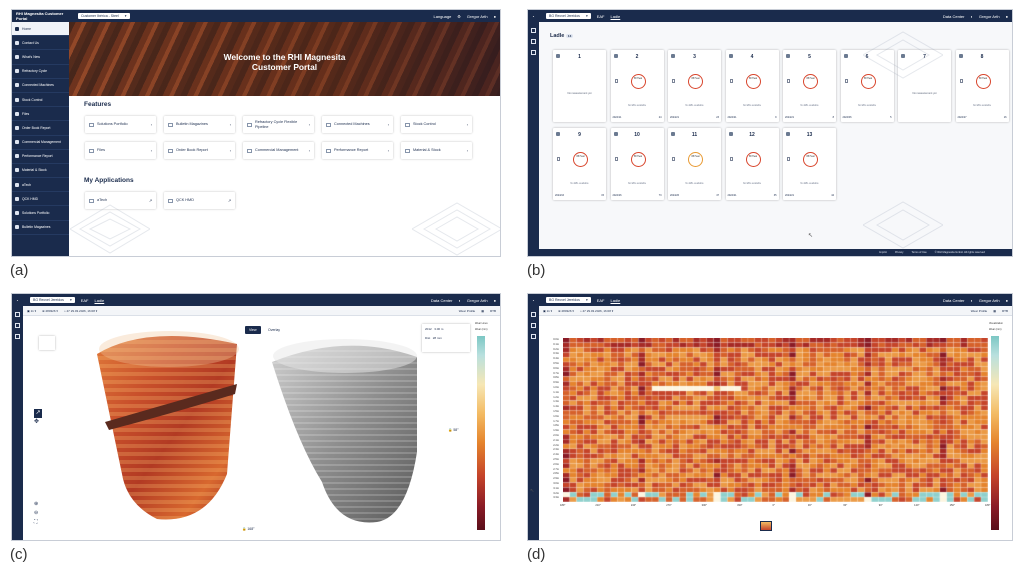 This screenshot has height=572, width=1024. What do you see at coordinates (1006, 16) in the screenshot?
I see `user-icon: ●` at bounding box center [1006, 16].